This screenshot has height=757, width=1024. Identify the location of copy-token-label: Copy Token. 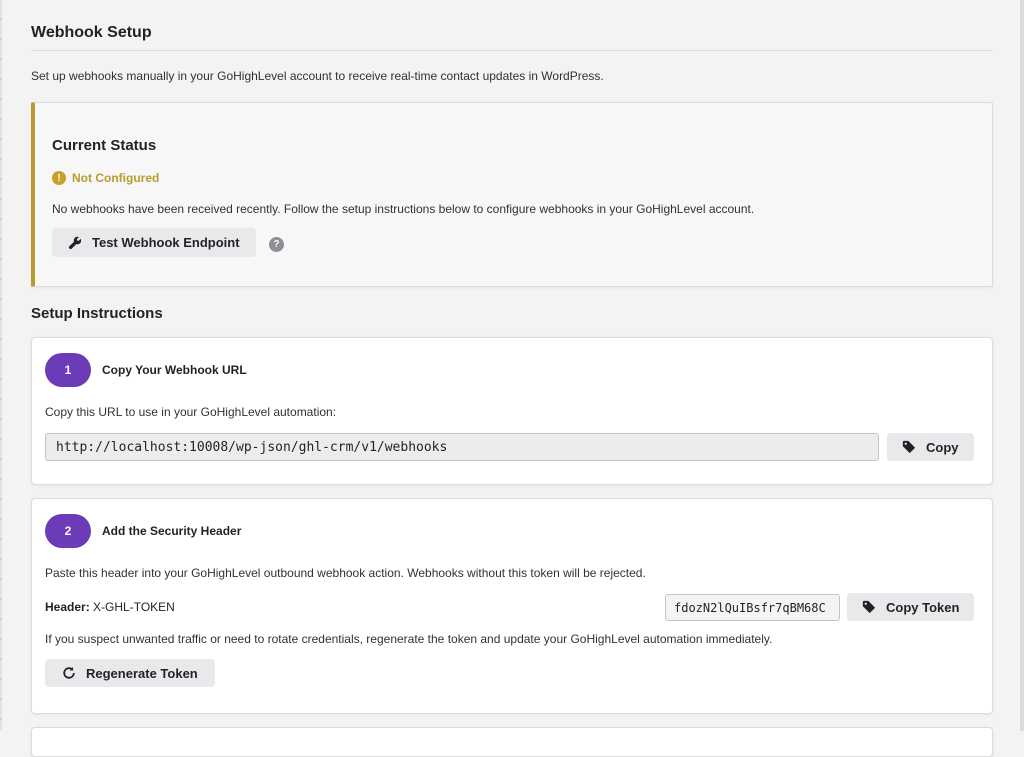
(923, 607).